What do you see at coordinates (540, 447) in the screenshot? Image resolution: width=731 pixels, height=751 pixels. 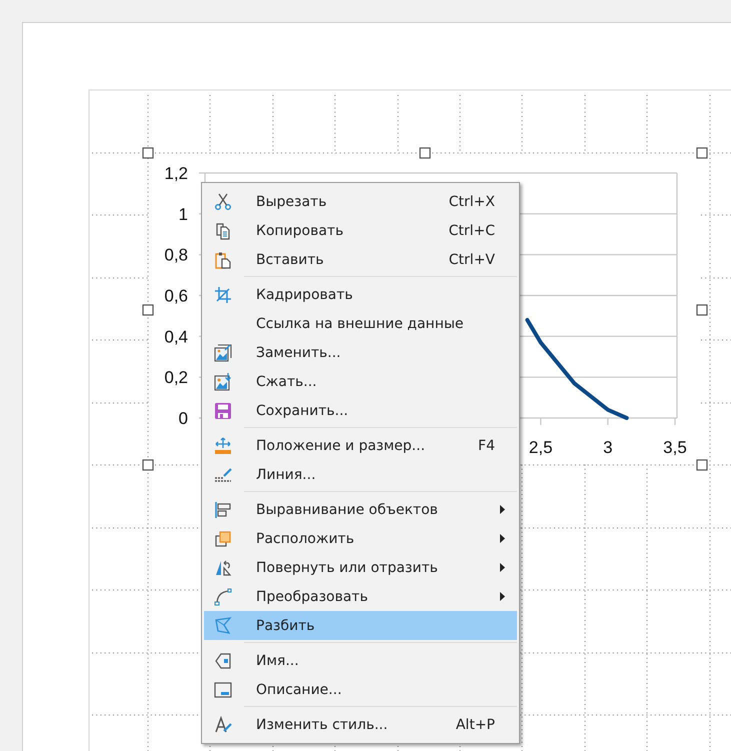 I see `axis-label: 2,5` at bounding box center [540, 447].